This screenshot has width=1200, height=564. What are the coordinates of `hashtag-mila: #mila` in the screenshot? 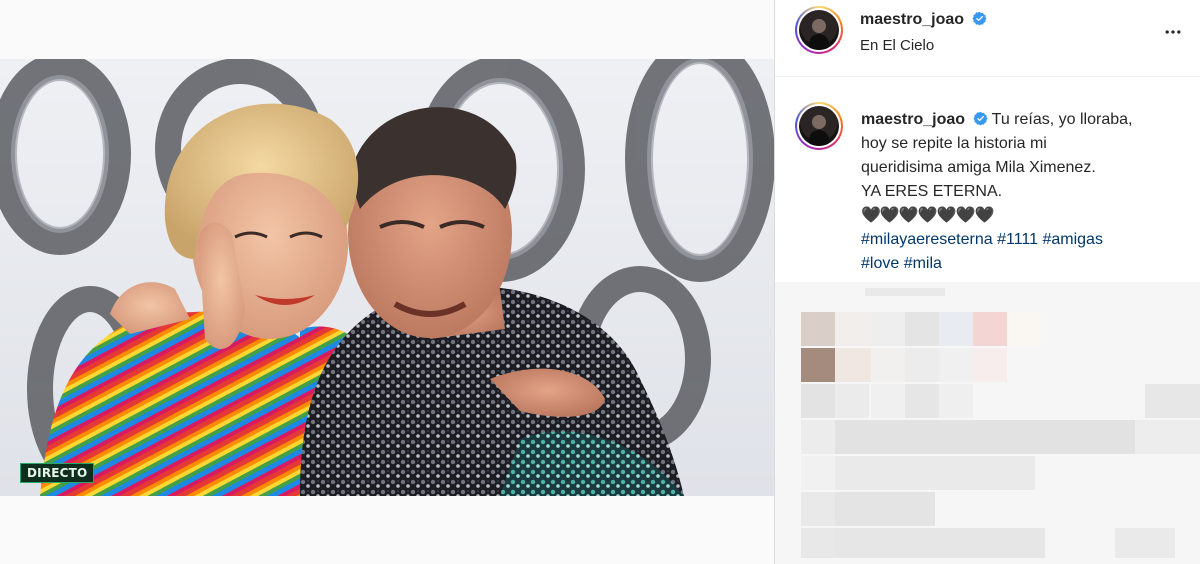 It's located at (923, 263).